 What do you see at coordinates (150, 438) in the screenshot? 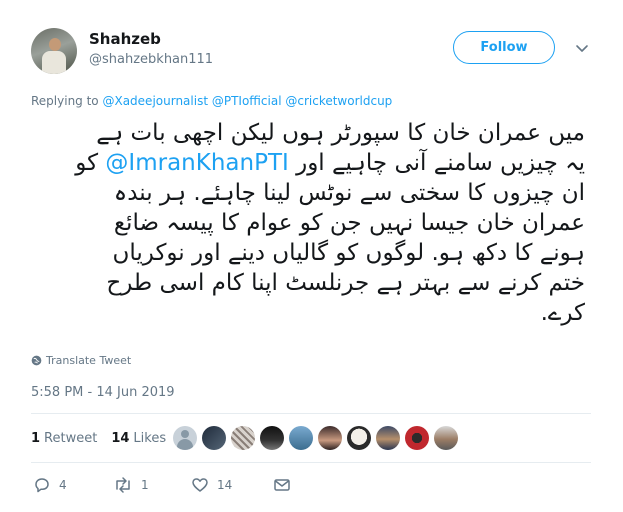
I see `likes-label: Likes` at bounding box center [150, 438].